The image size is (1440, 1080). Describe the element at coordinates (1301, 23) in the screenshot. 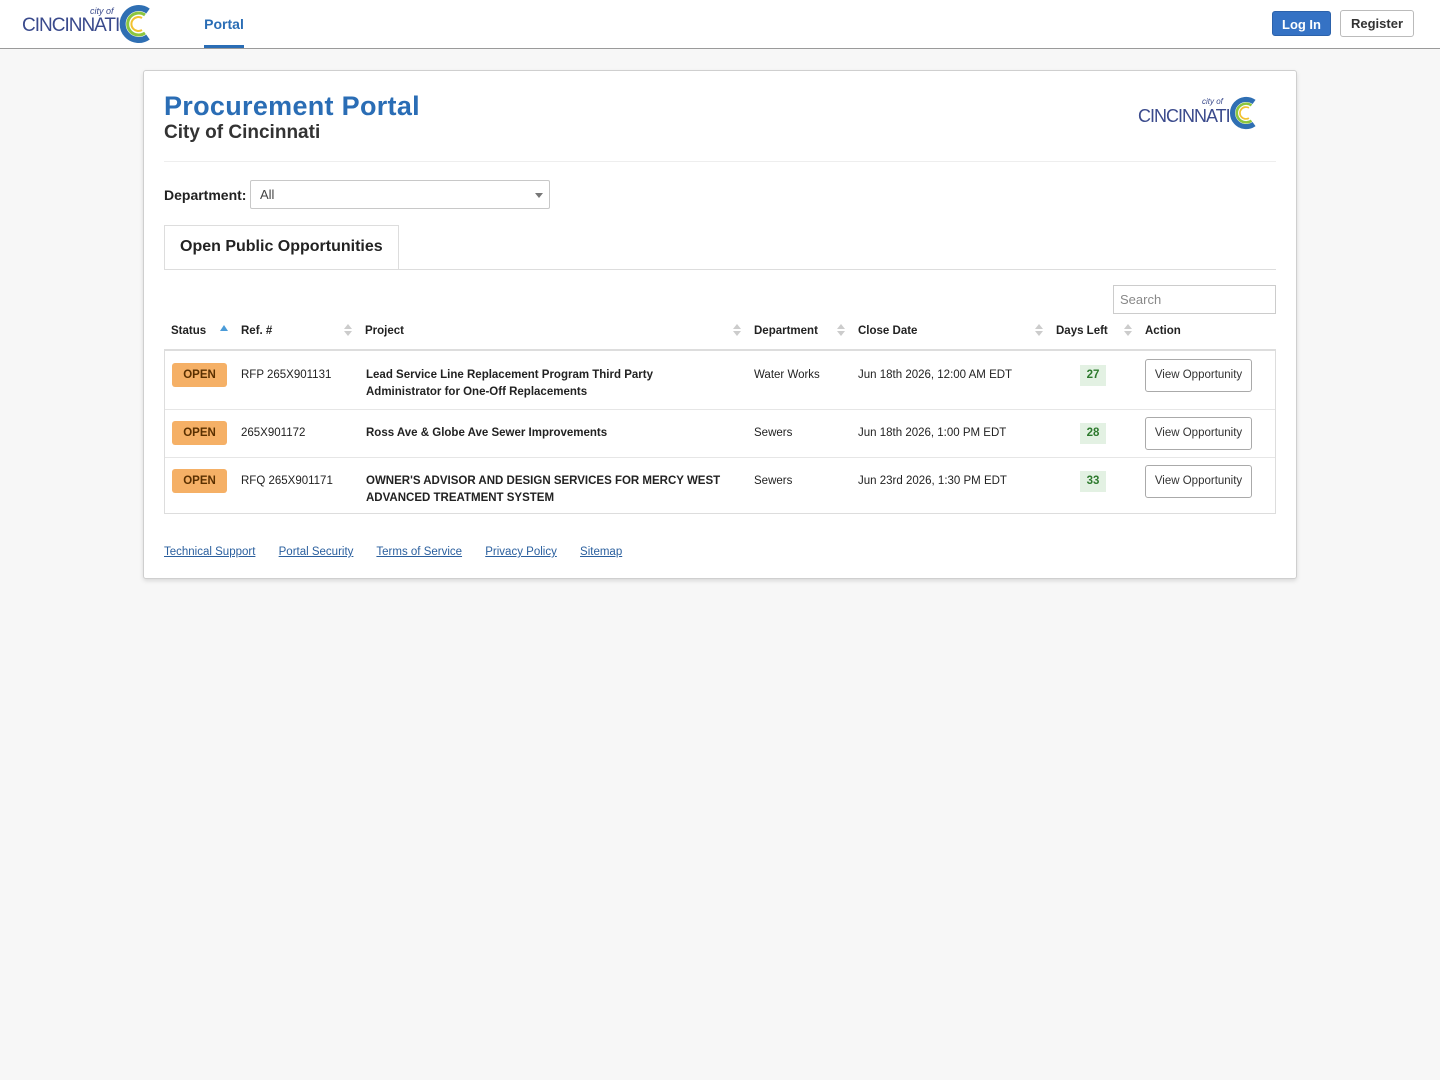

I see `login-button: Log In` at that location.